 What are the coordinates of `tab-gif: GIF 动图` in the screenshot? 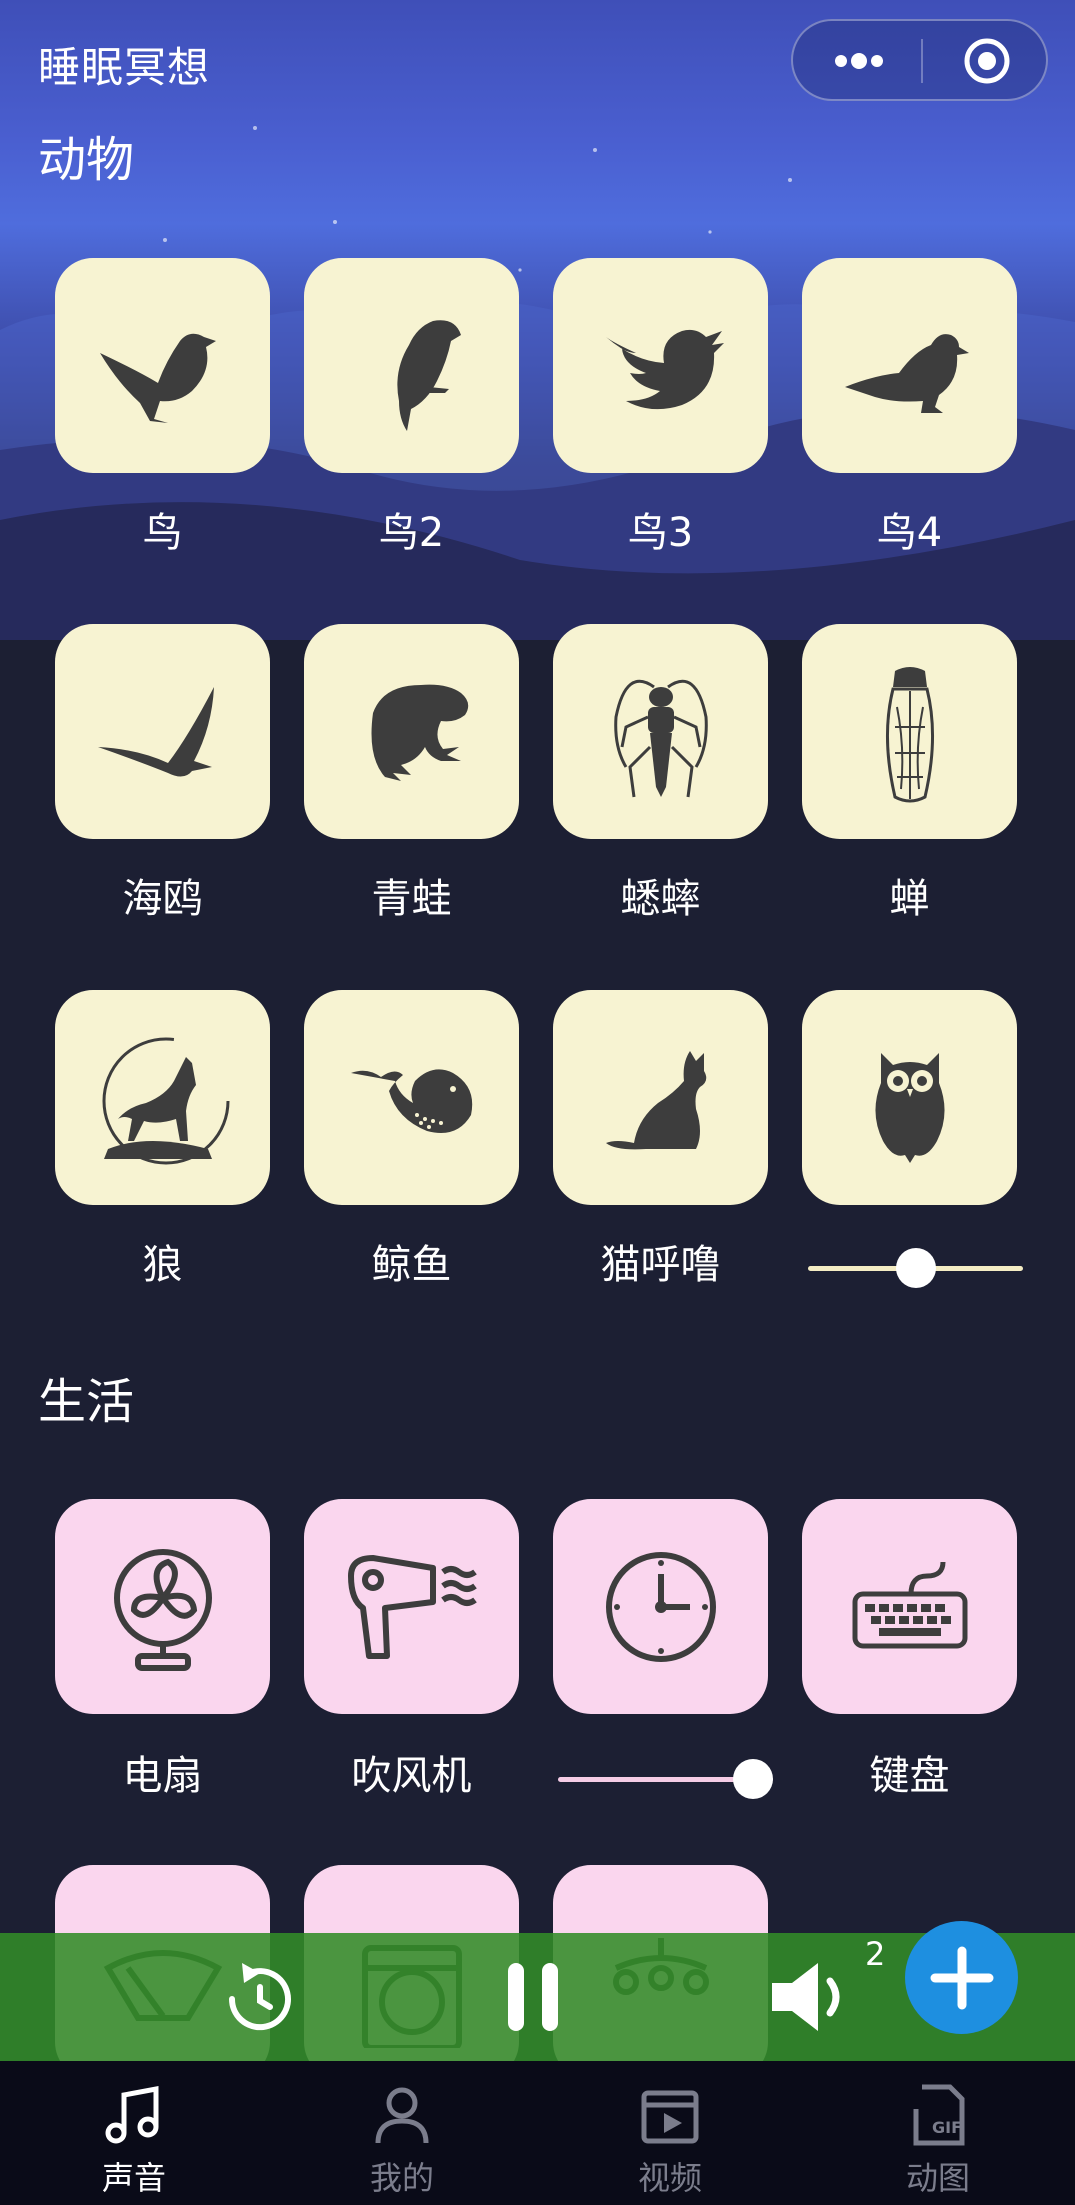 It's located at (938, 2133).